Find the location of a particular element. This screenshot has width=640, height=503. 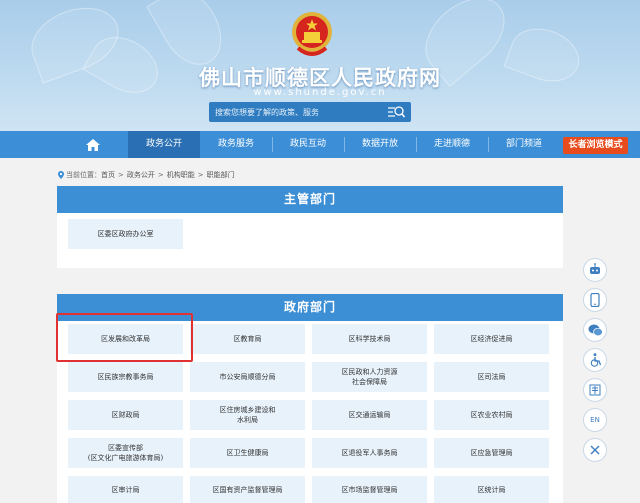

close-icon is located at coordinates (595, 450).